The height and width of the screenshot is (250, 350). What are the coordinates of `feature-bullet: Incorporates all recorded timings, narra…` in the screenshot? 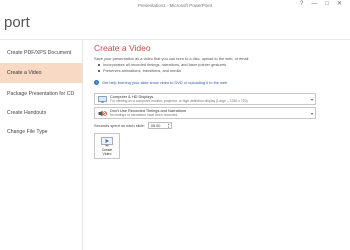 It's located at (162, 64).